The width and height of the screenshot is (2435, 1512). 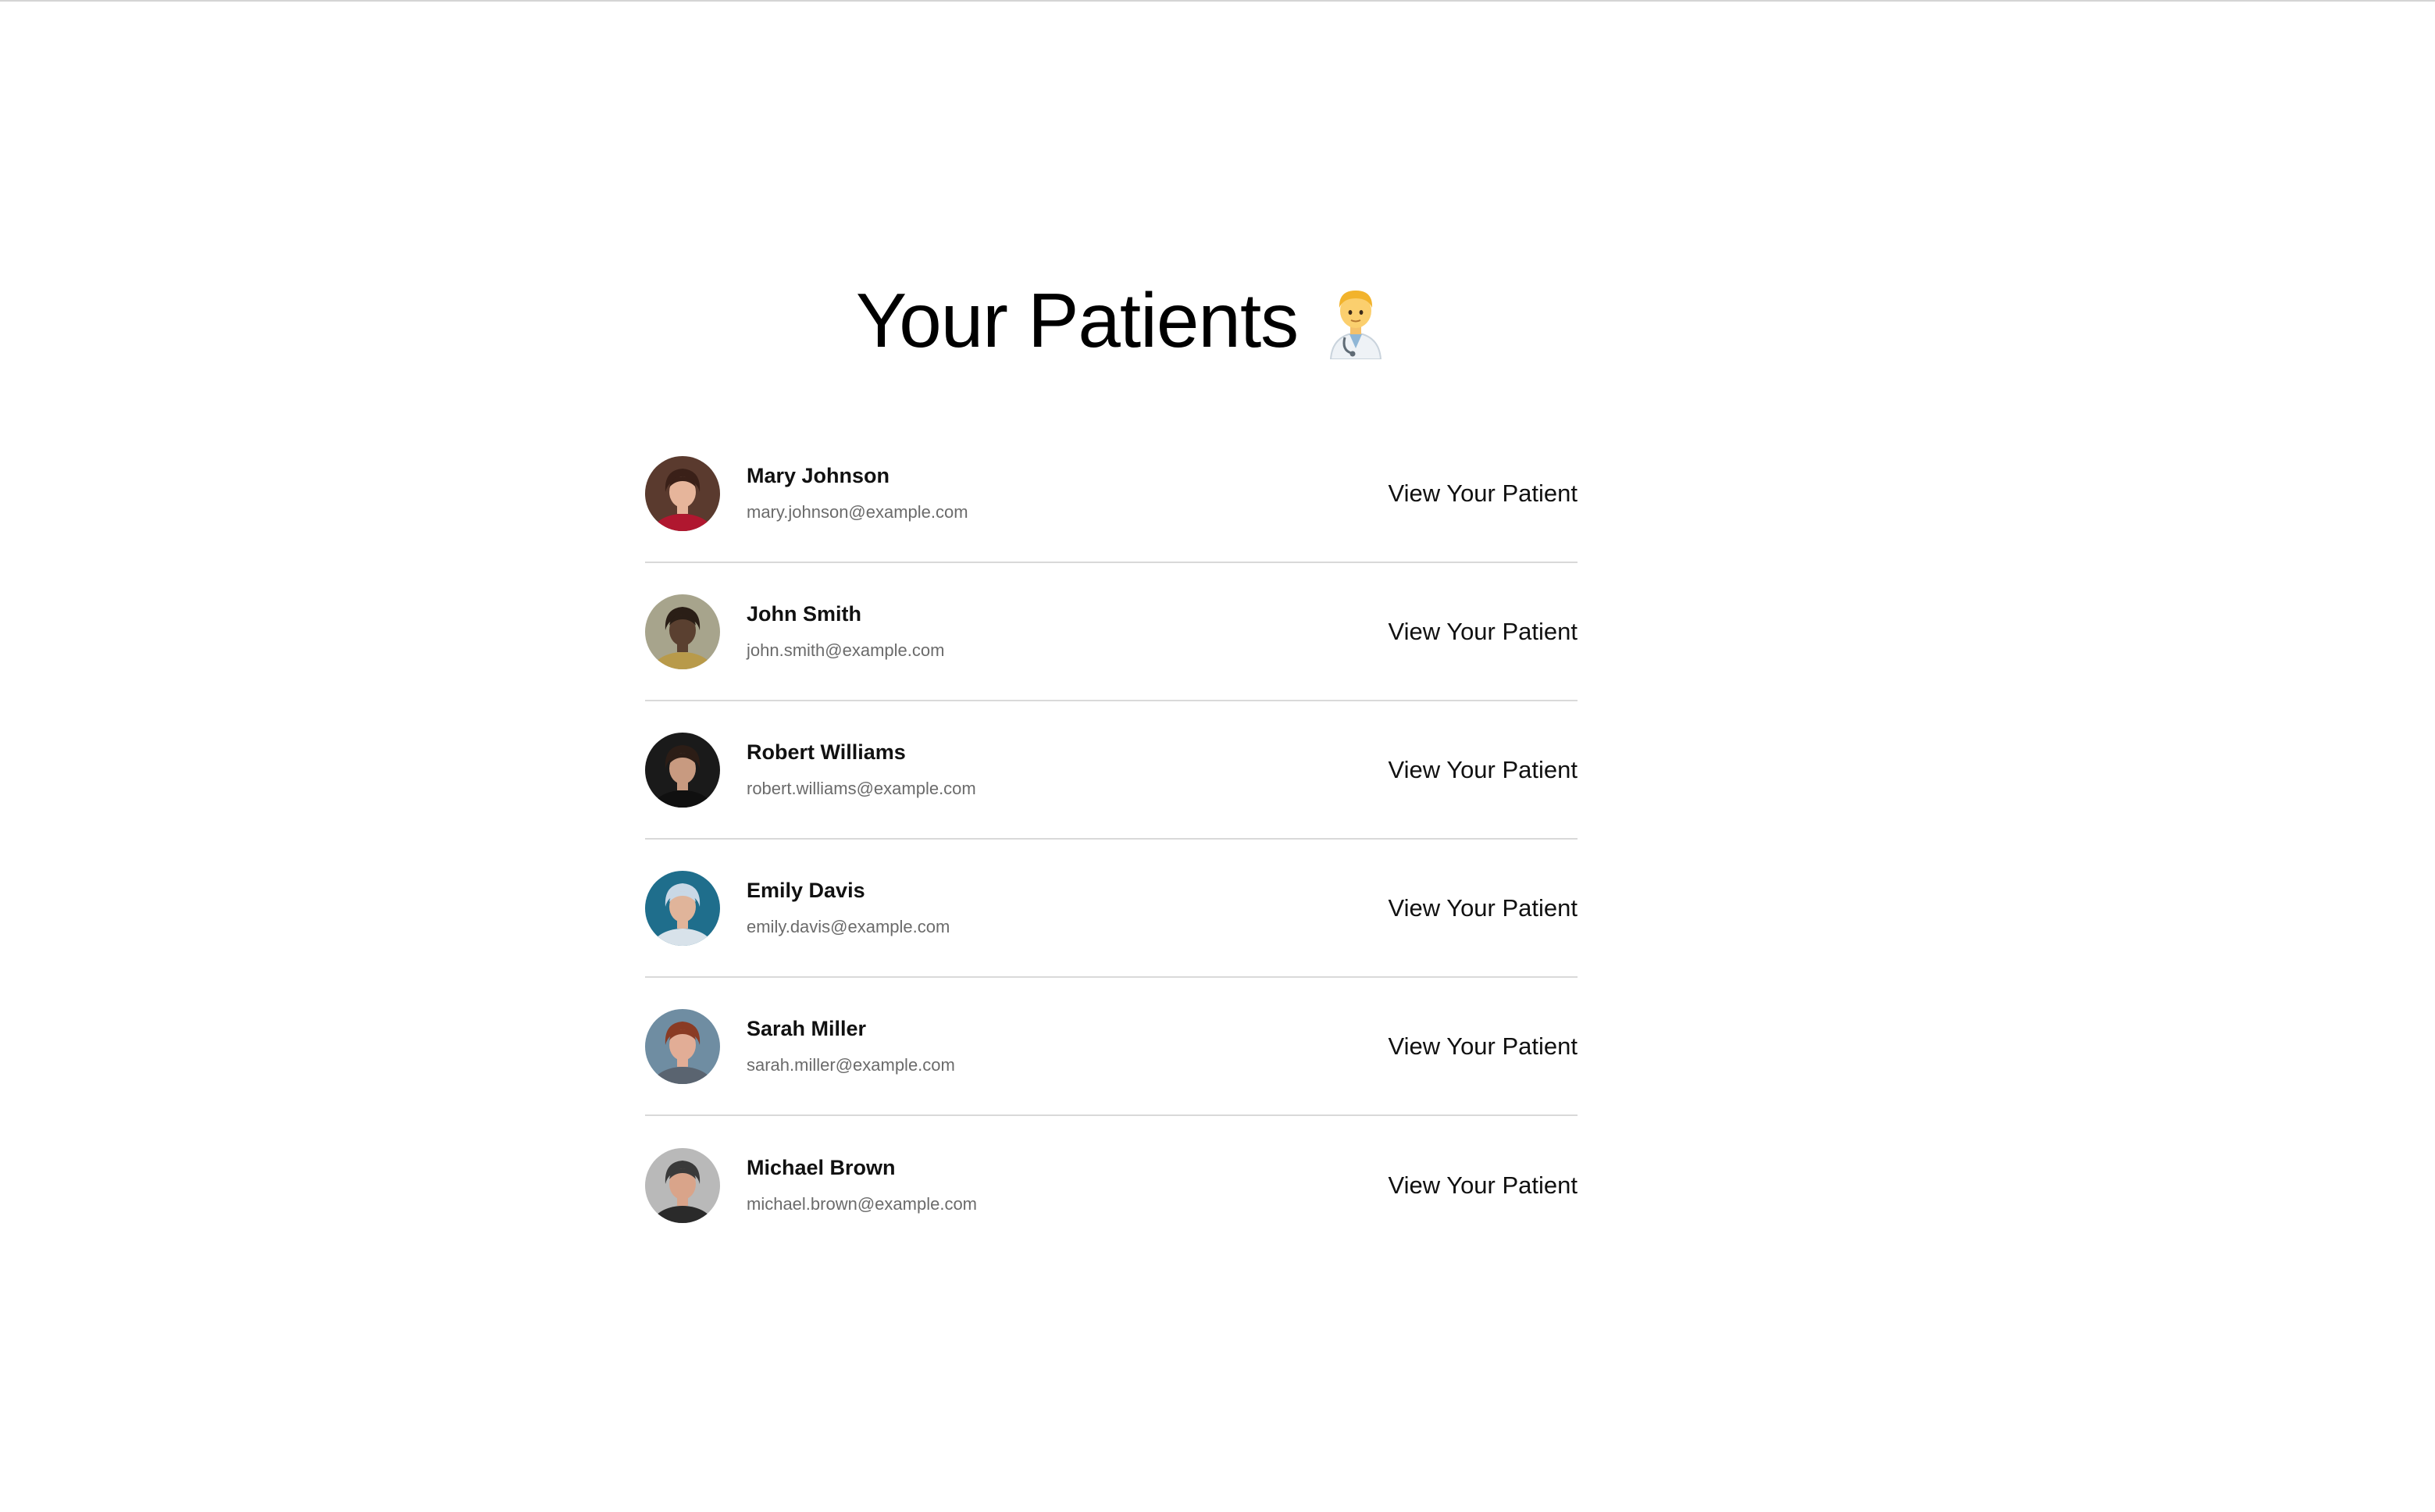 I want to click on patient-name: Michael Brown, so click(x=822, y=1167).